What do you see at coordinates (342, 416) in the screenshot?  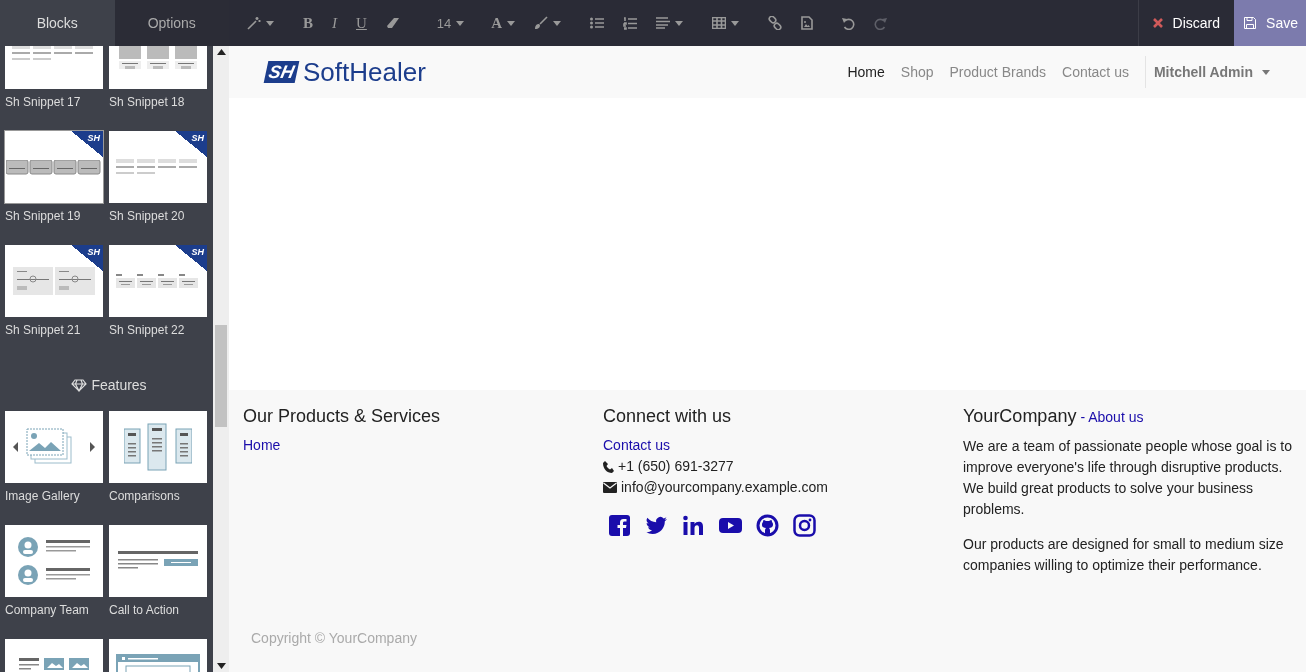 I see `column-heading: Our Products & Services` at bounding box center [342, 416].